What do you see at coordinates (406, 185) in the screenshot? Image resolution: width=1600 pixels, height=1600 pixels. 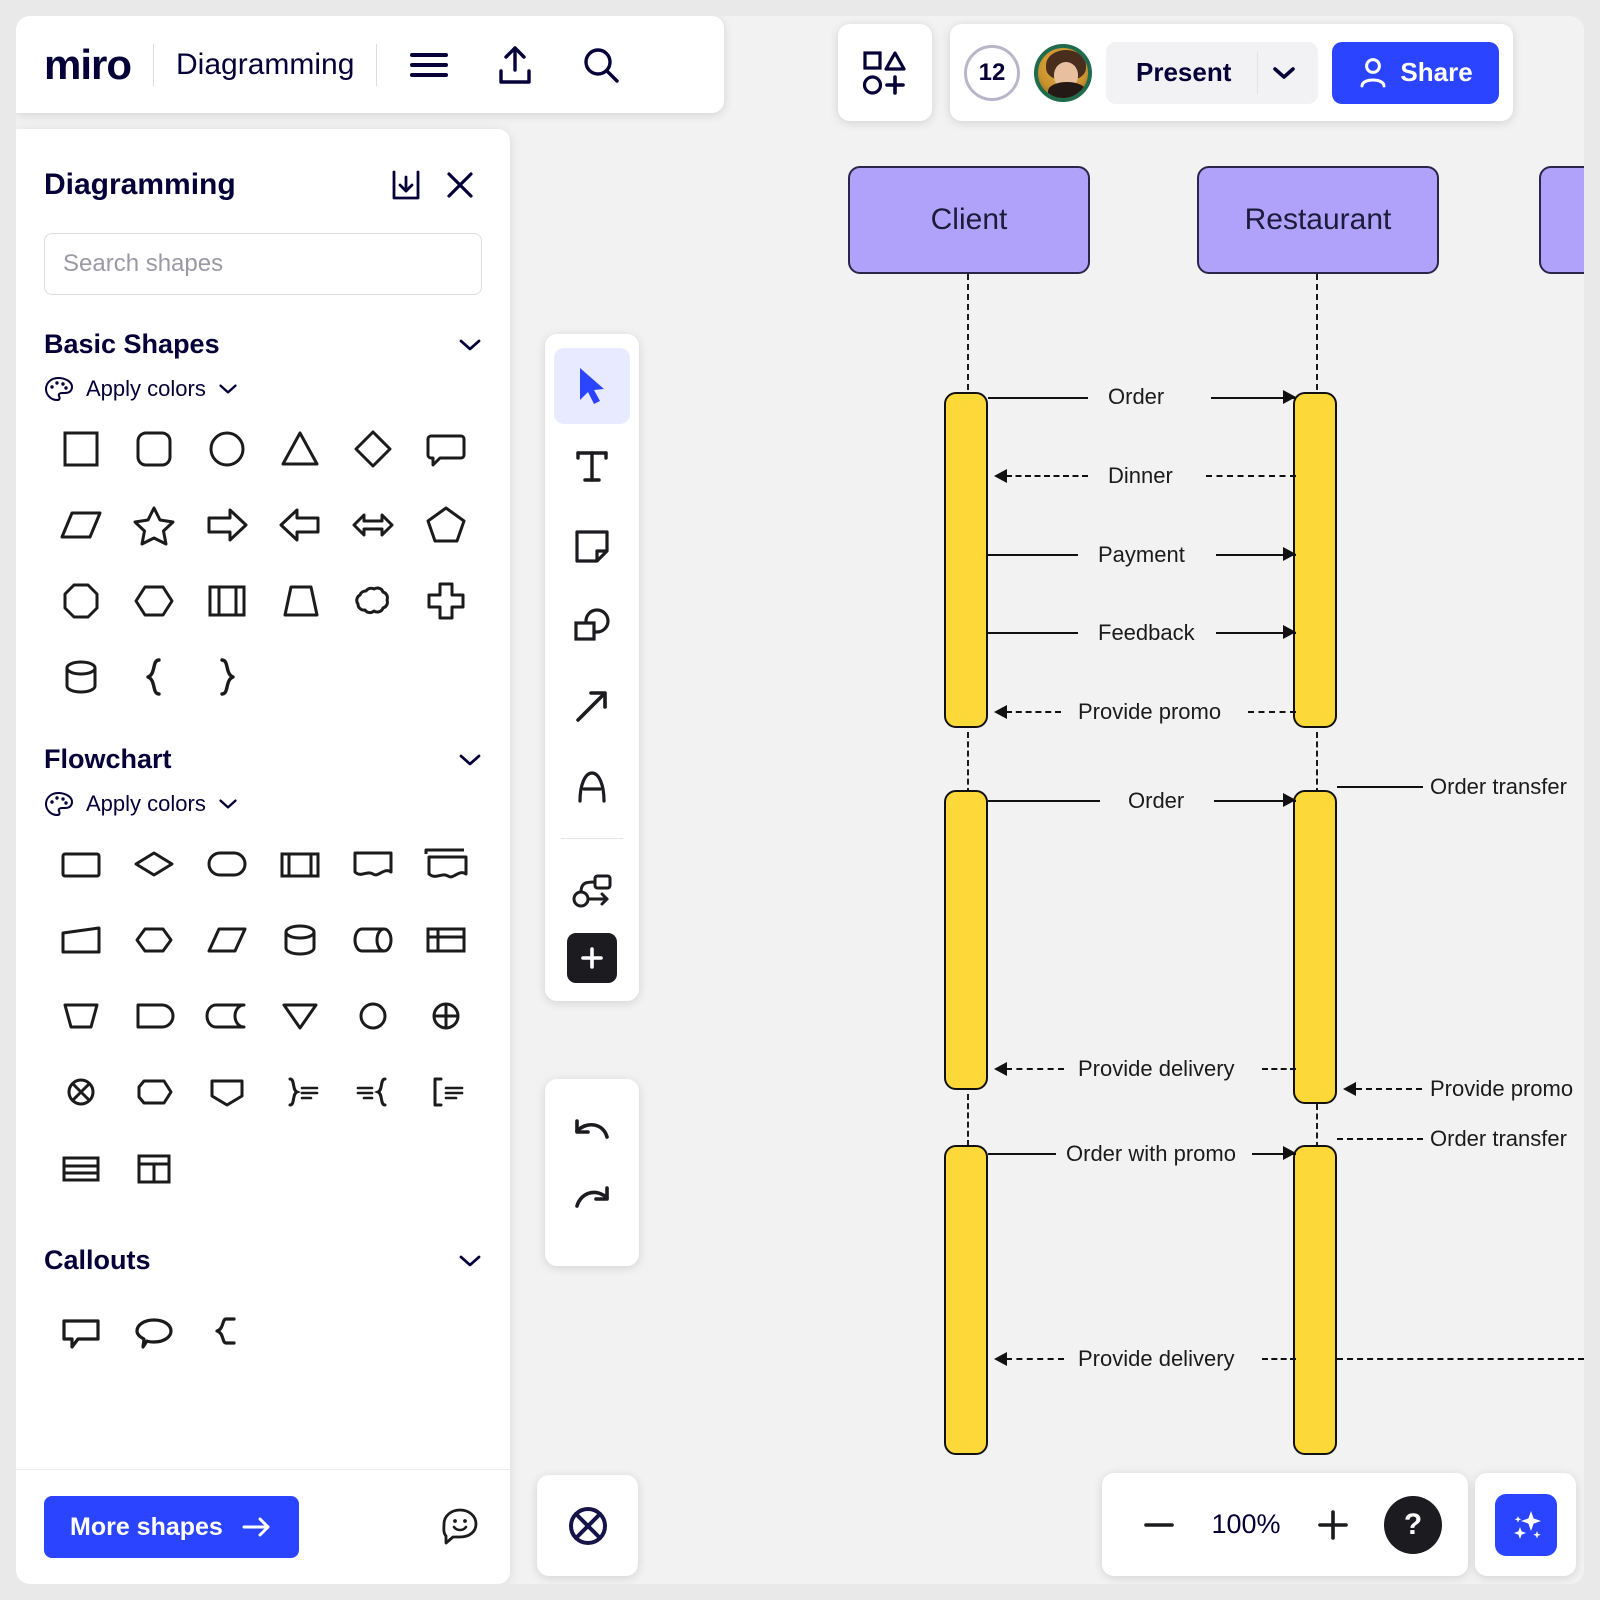 I see `download-box-icon` at bounding box center [406, 185].